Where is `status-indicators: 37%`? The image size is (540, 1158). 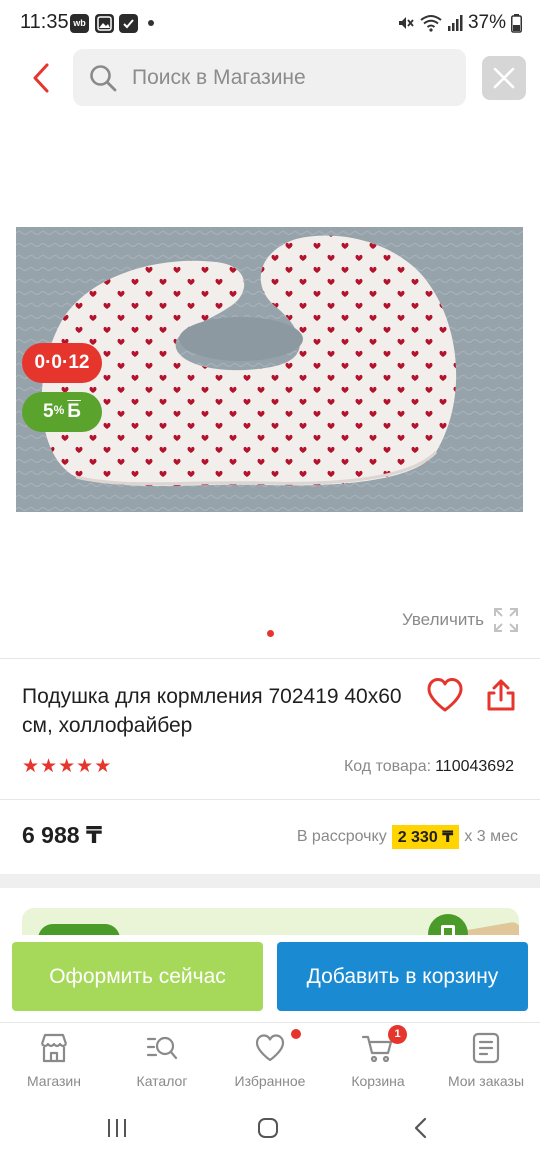 status-indicators: 37% is located at coordinates (459, 23).